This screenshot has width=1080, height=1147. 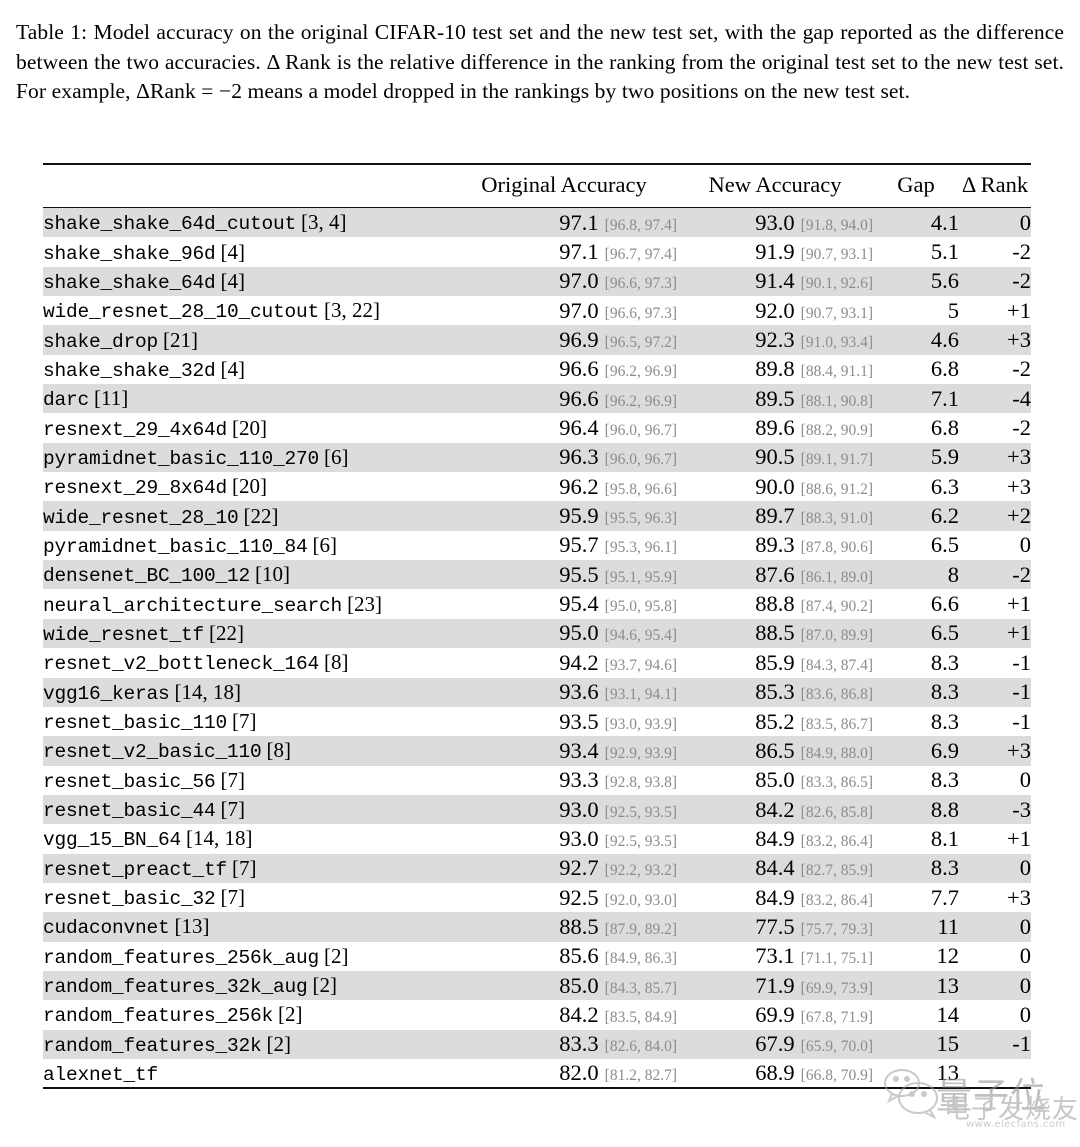 I want to click on cell-gap: 13, so click(x=948, y=1073).